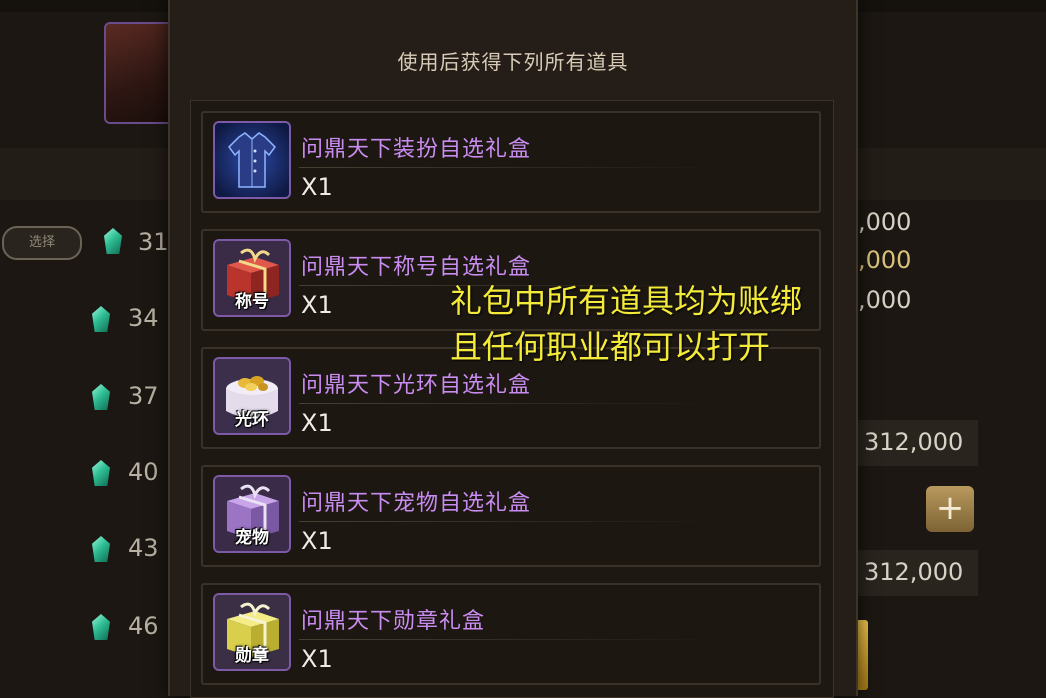  I want to click on reward-item: 勋章 问鼎天下勋章礼盒 X1, so click(511, 634).